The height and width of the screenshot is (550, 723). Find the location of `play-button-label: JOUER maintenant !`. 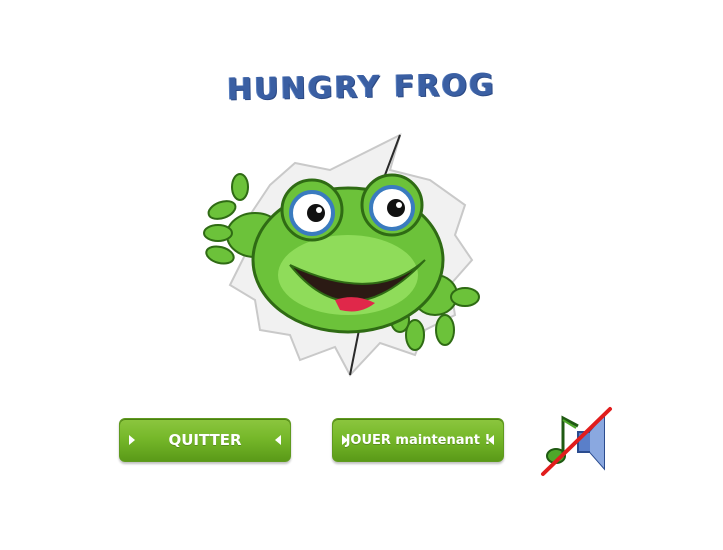

play-button-label: JOUER maintenant ! is located at coordinates (418, 440).